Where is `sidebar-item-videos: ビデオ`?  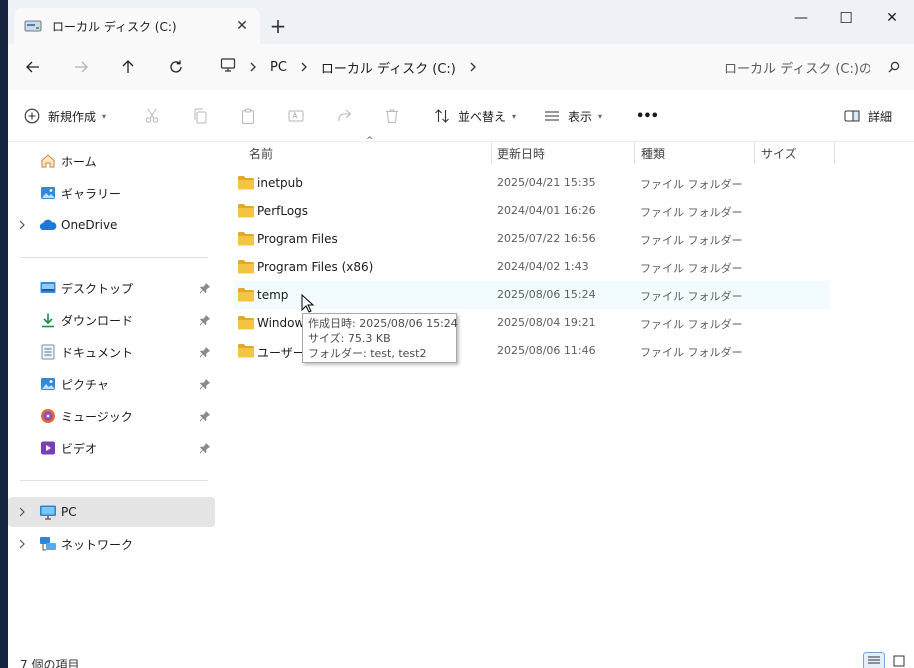
sidebar-item-videos: ビデオ is located at coordinates (111, 448).